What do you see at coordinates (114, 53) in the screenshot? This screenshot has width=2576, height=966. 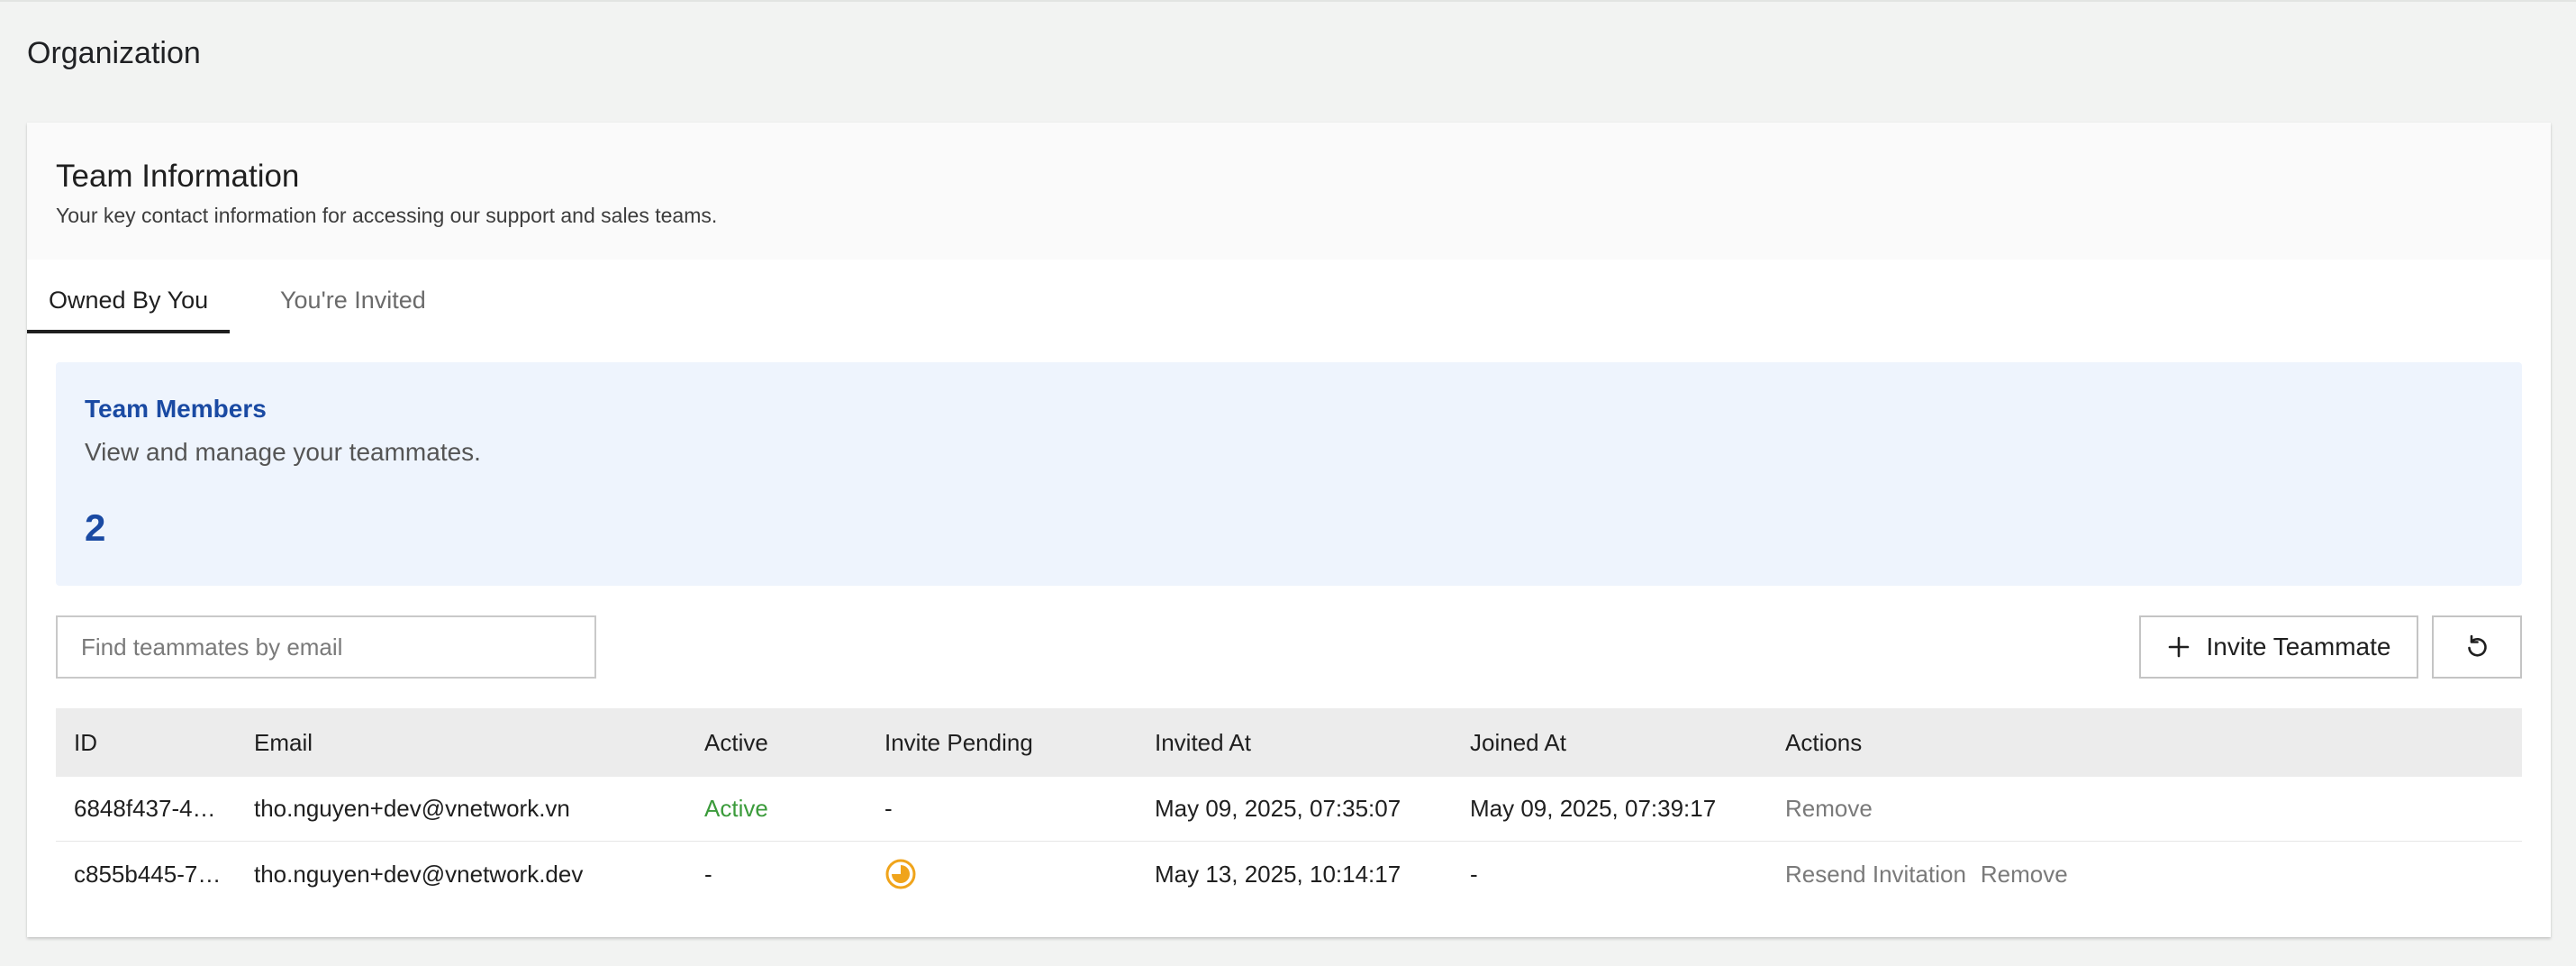 I see `page-title: Organization` at bounding box center [114, 53].